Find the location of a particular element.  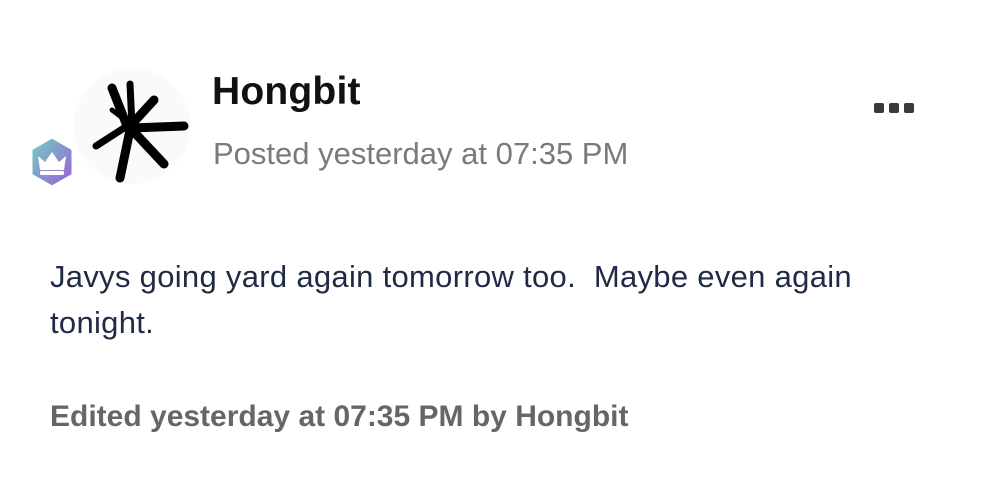

author-avatar-group is located at coordinates (107, 131).